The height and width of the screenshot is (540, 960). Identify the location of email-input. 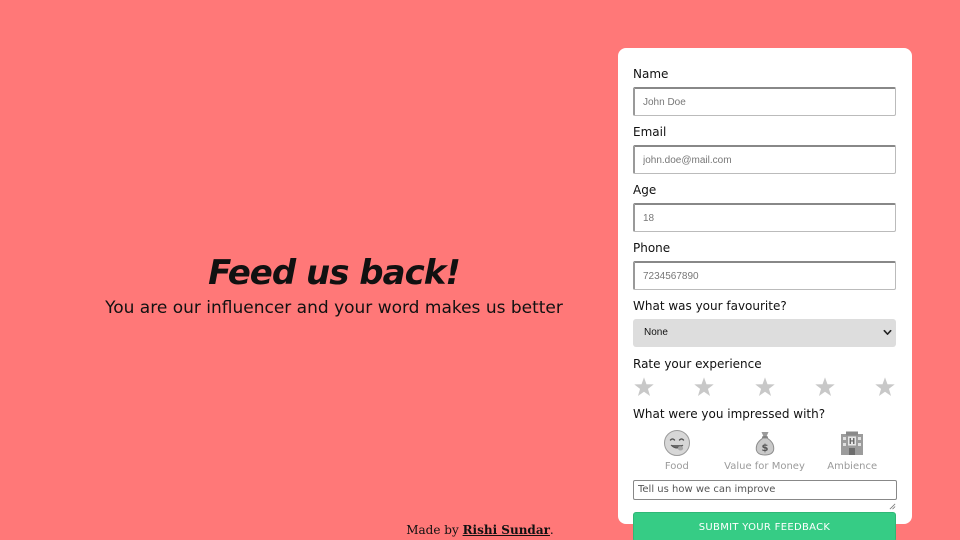
(764, 159).